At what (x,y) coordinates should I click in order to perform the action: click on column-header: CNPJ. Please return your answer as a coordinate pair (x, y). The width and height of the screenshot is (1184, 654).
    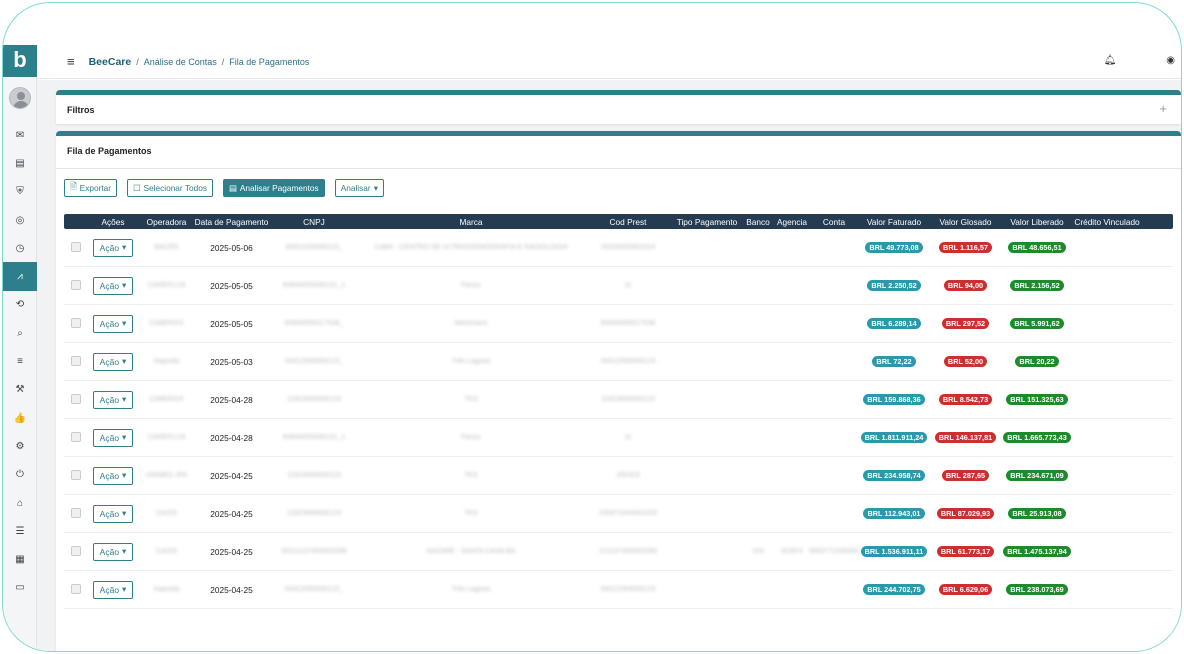
    Looking at the image, I should click on (314, 222).